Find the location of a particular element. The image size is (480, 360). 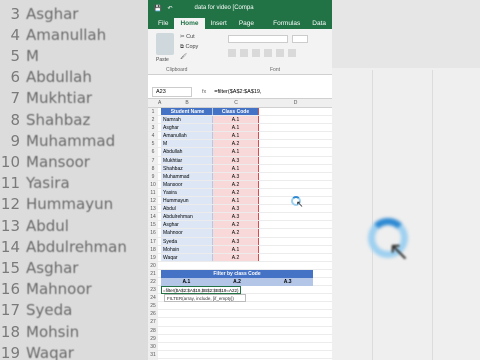

fill-color-button is located at coordinates (280, 53).